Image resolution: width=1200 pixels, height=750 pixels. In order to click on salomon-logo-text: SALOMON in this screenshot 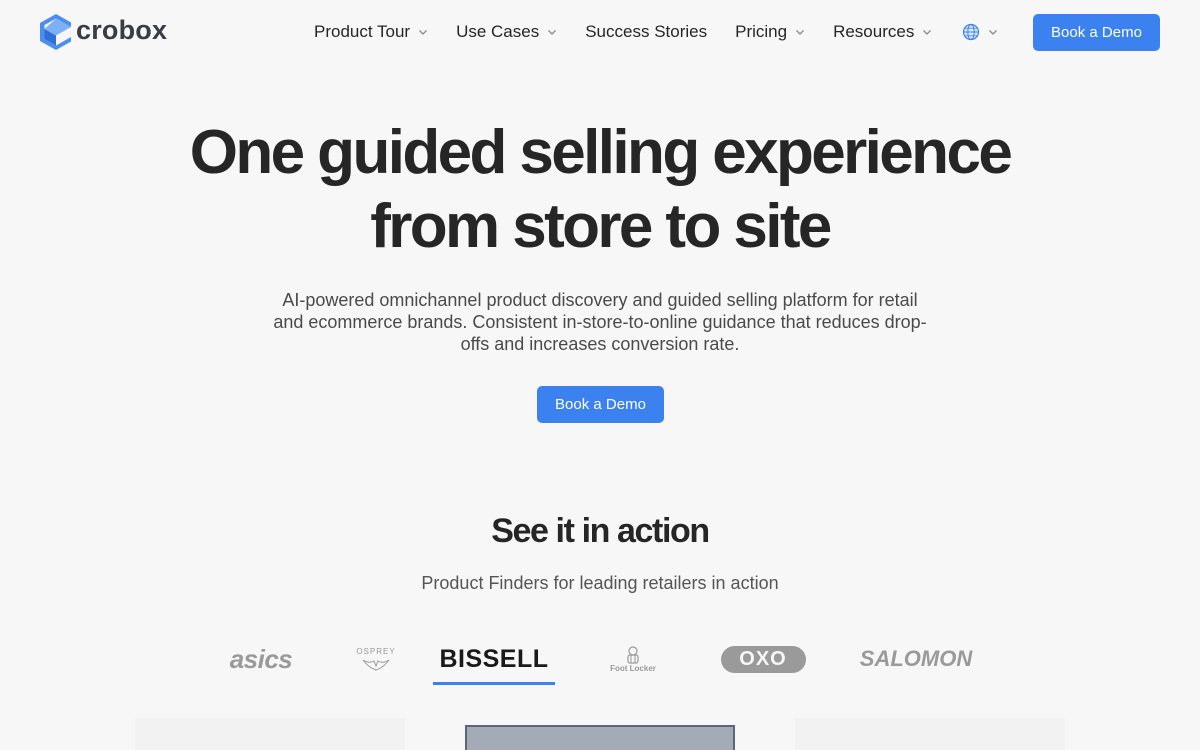, I will do `click(916, 658)`.